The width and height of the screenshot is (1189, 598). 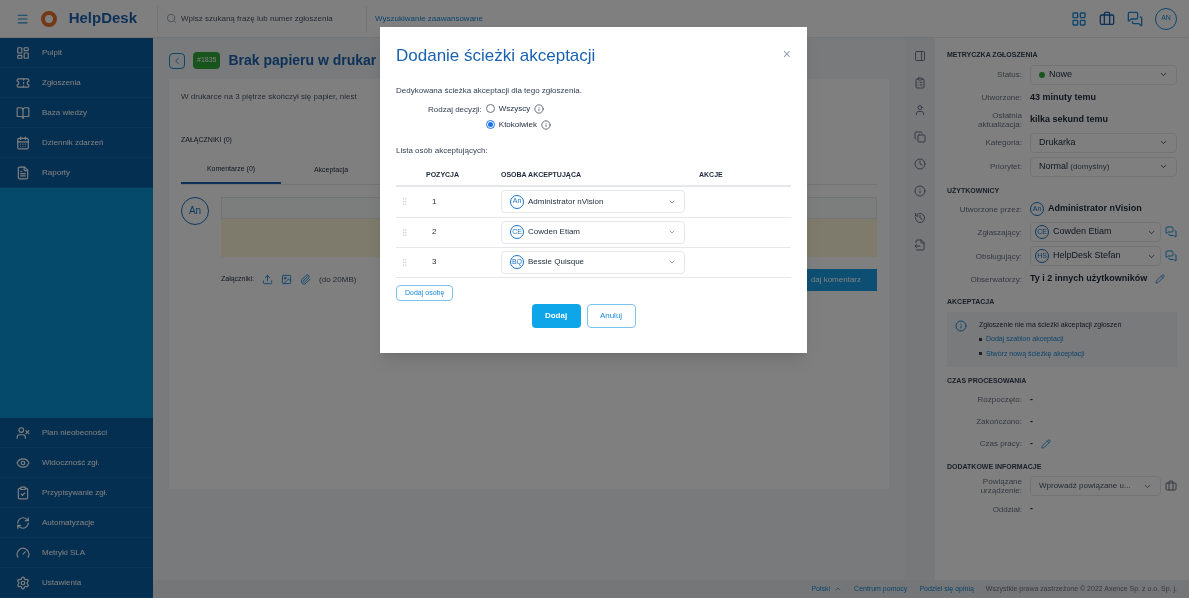 What do you see at coordinates (496, 56) in the screenshot?
I see `modal-title: Dodanie ścieżki akceptacji` at bounding box center [496, 56].